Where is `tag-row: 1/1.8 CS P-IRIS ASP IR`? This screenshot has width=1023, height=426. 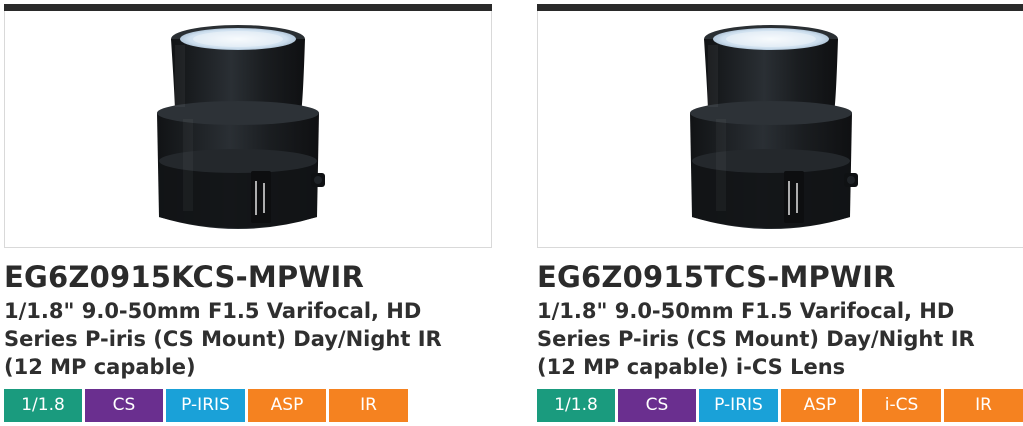 tag-row: 1/1.8 CS P-IRIS ASP IR is located at coordinates (206, 405).